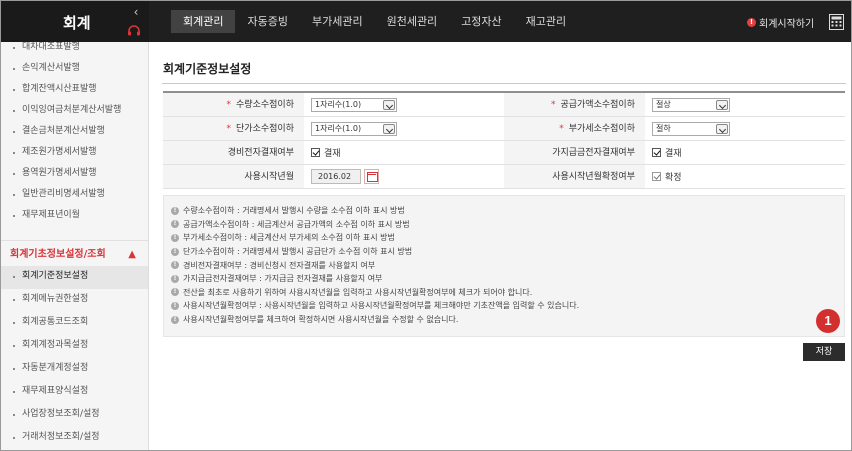 This screenshot has height=451, width=852. Describe the element at coordinates (74, 215) in the screenshot. I see `sidebar-item-fs-carryover: 재무제표년이월` at that location.